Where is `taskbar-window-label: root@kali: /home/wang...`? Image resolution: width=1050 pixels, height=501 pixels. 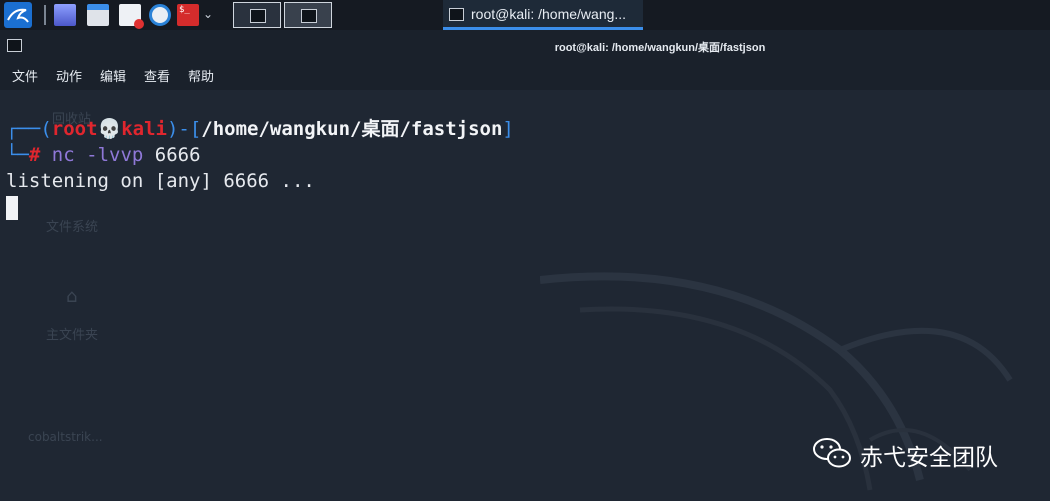 taskbar-window-label: root@kali: /home/wang... is located at coordinates (549, 14).